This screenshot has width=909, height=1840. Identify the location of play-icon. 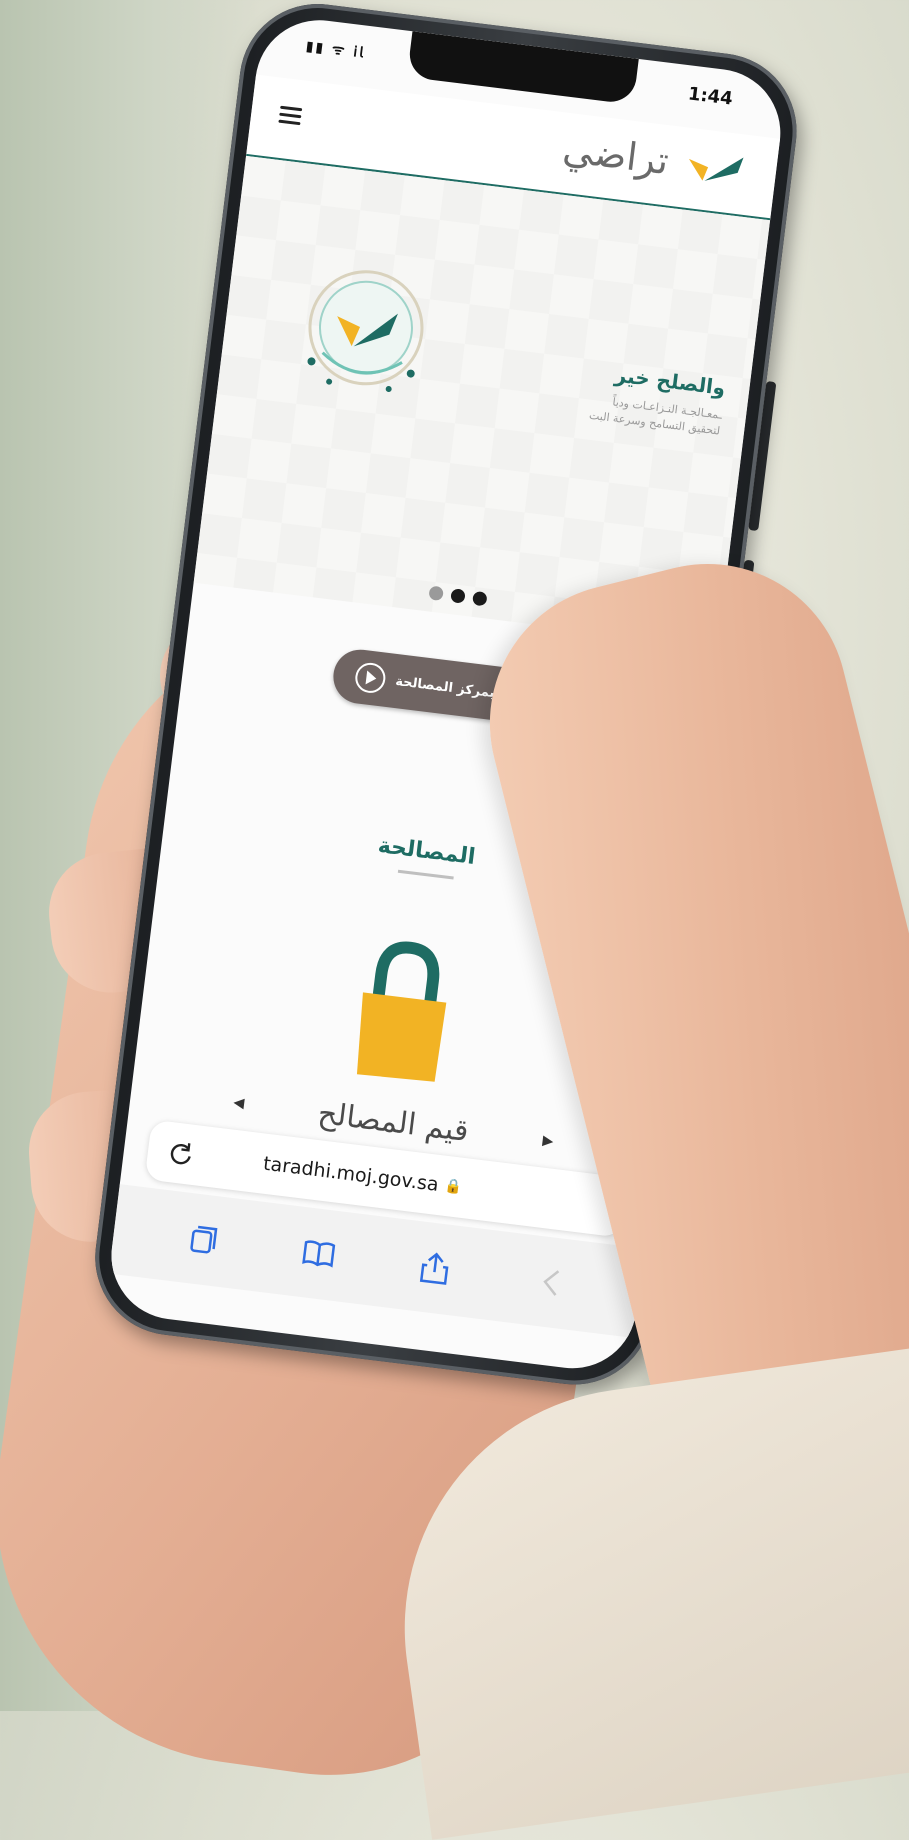
(370, 678).